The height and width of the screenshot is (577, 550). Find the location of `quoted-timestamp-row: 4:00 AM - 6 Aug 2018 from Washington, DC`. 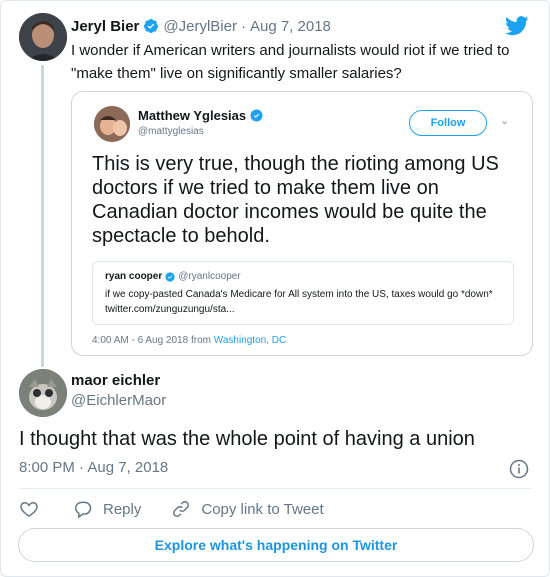

quoted-timestamp-row: 4:00 AM - 6 Aug 2018 from Washington, DC is located at coordinates (189, 340).